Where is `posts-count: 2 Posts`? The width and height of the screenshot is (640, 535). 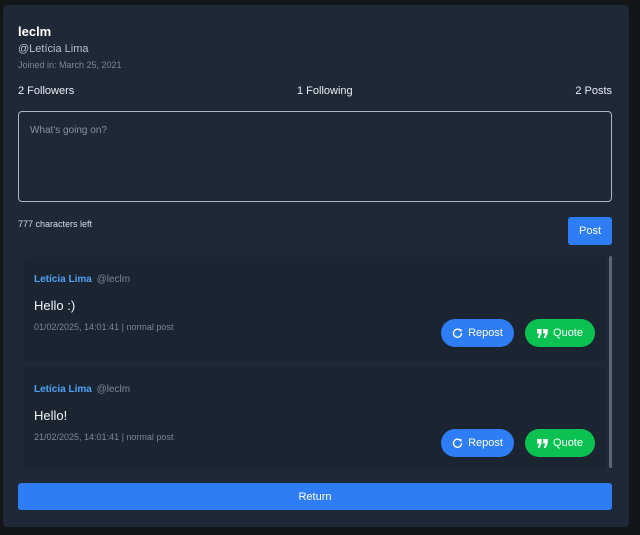 posts-count: 2 Posts is located at coordinates (593, 91).